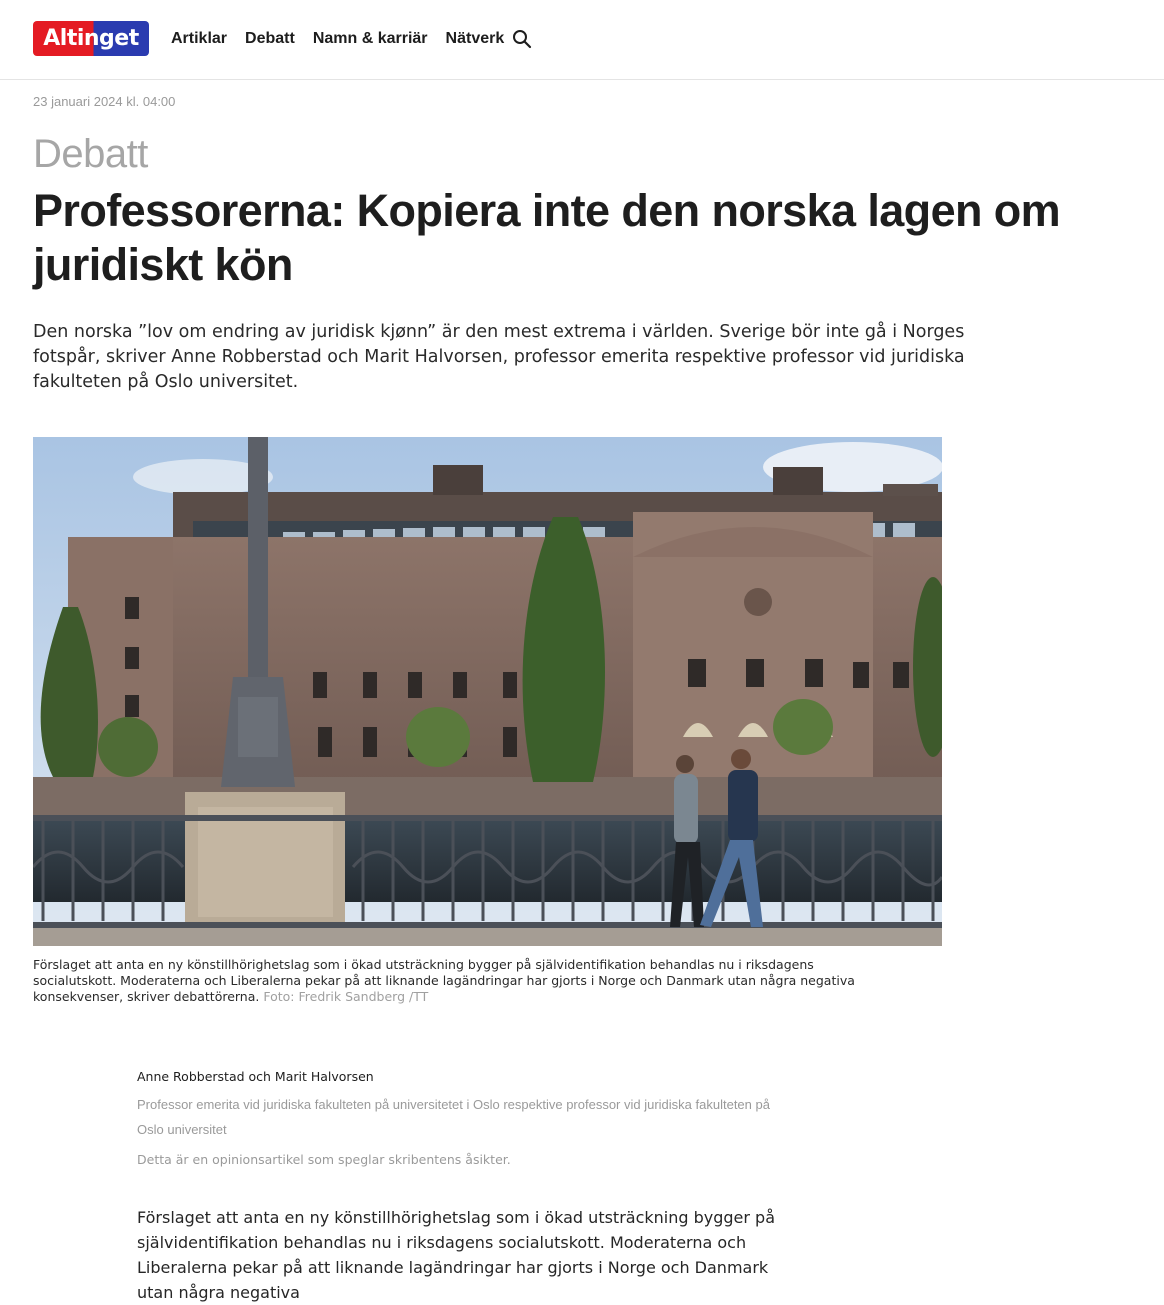 The image size is (1164, 1305). Describe the element at coordinates (475, 39) in the screenshot. I see `nav-item-natverk: Nätverk` at that location.